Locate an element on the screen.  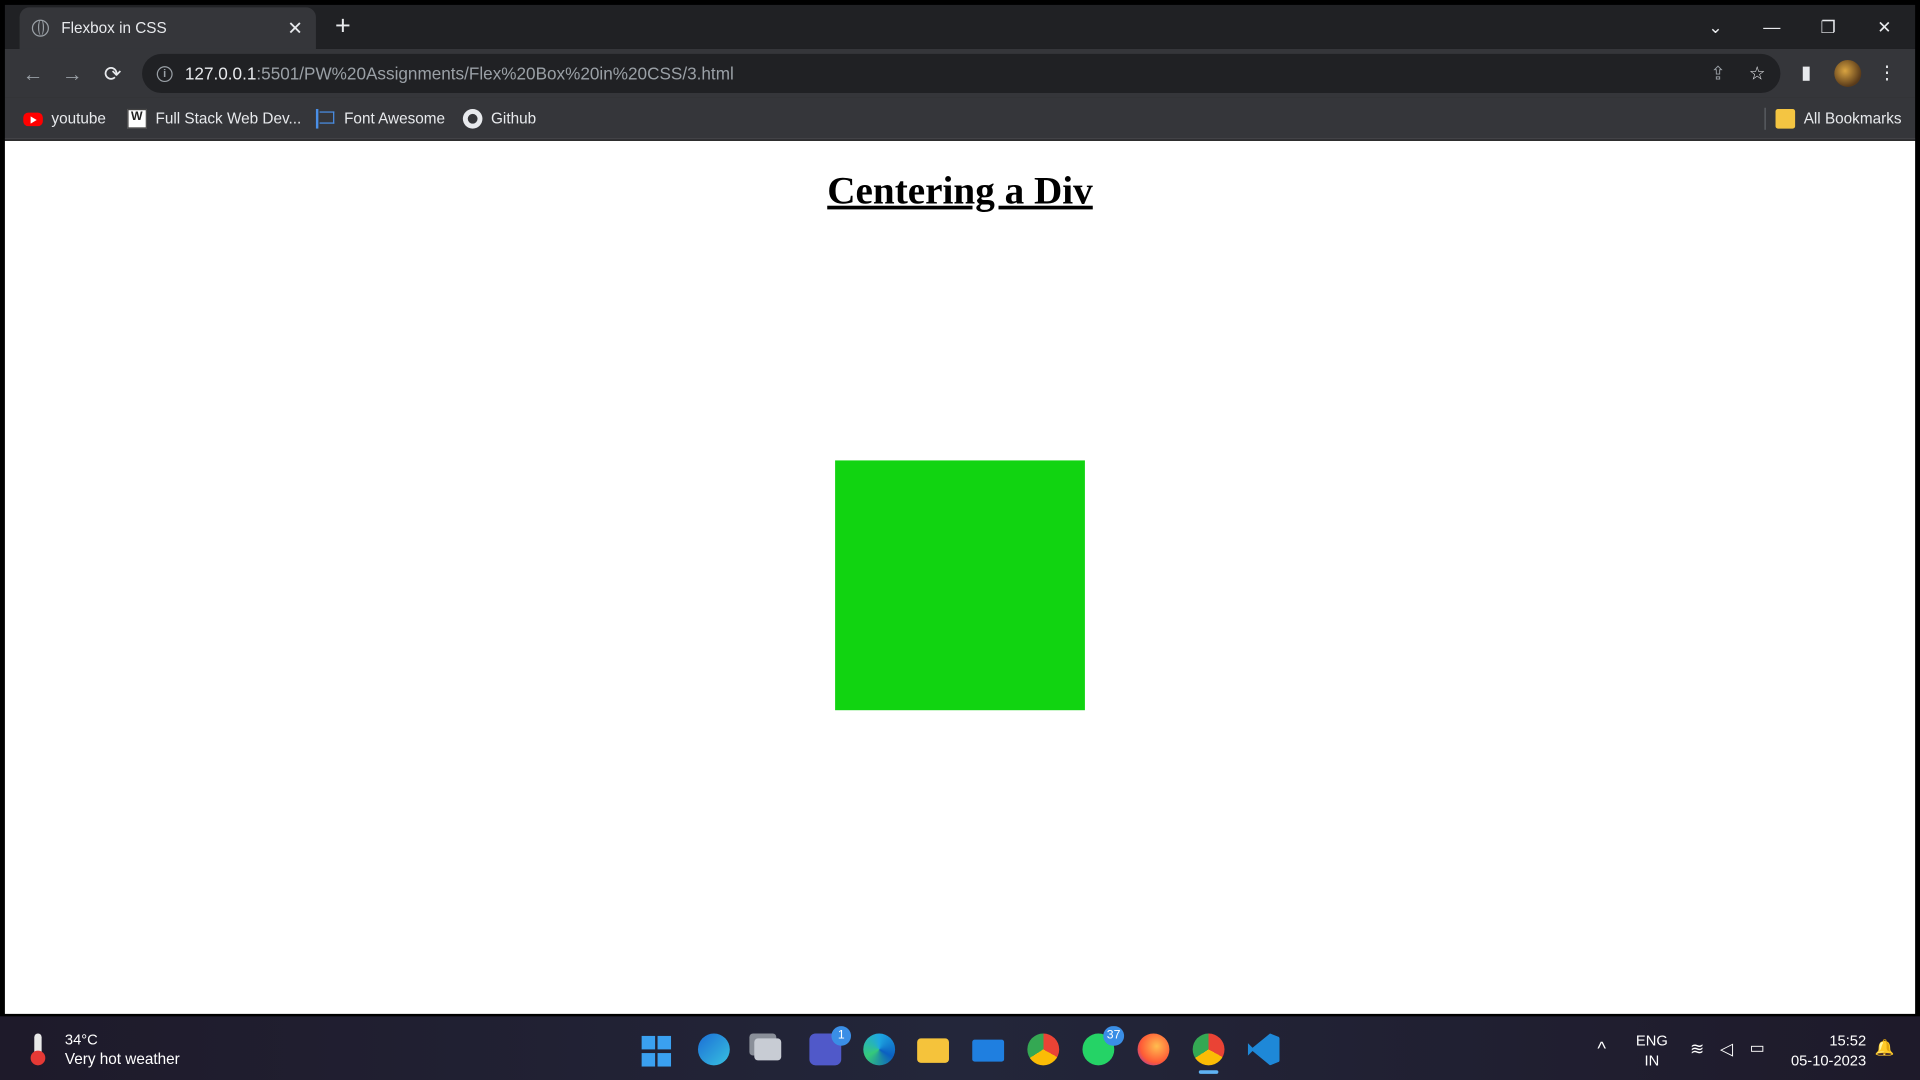
lang-line2: IN is located at coordinates (1652, 1060).